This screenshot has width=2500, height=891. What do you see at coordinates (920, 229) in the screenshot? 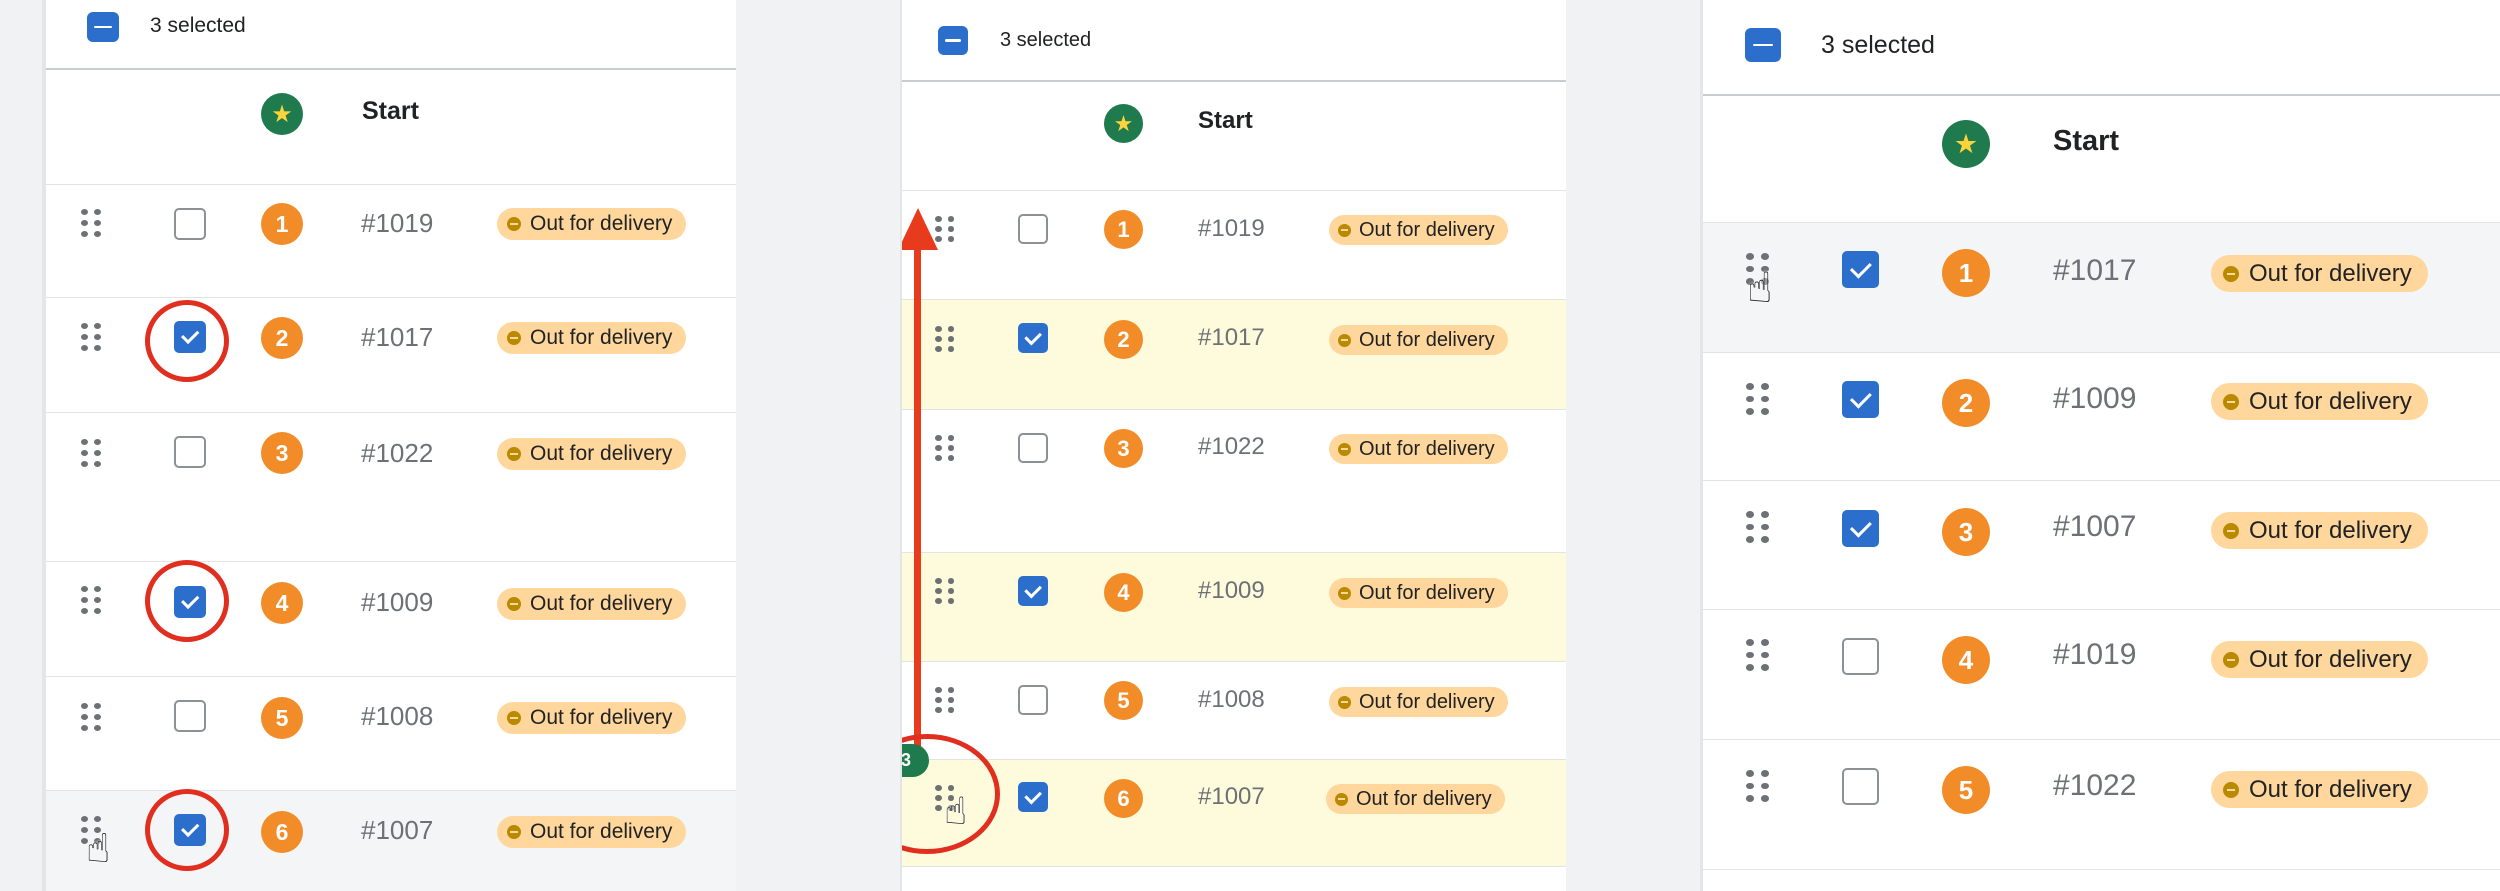
I see `drag-arrow-head-icon` at bounding box center [920, 229].